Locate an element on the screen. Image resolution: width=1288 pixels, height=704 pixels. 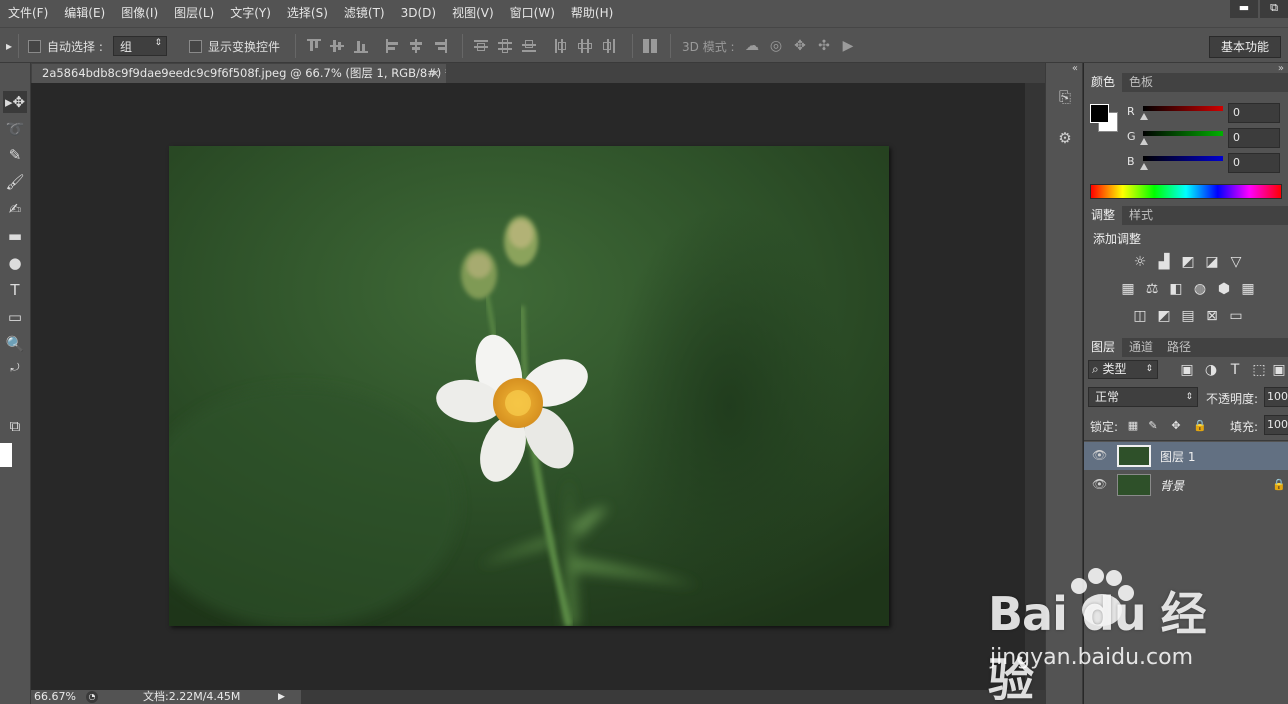
gradient-tool-icon: ▬ is located at coordinates (15, 236).